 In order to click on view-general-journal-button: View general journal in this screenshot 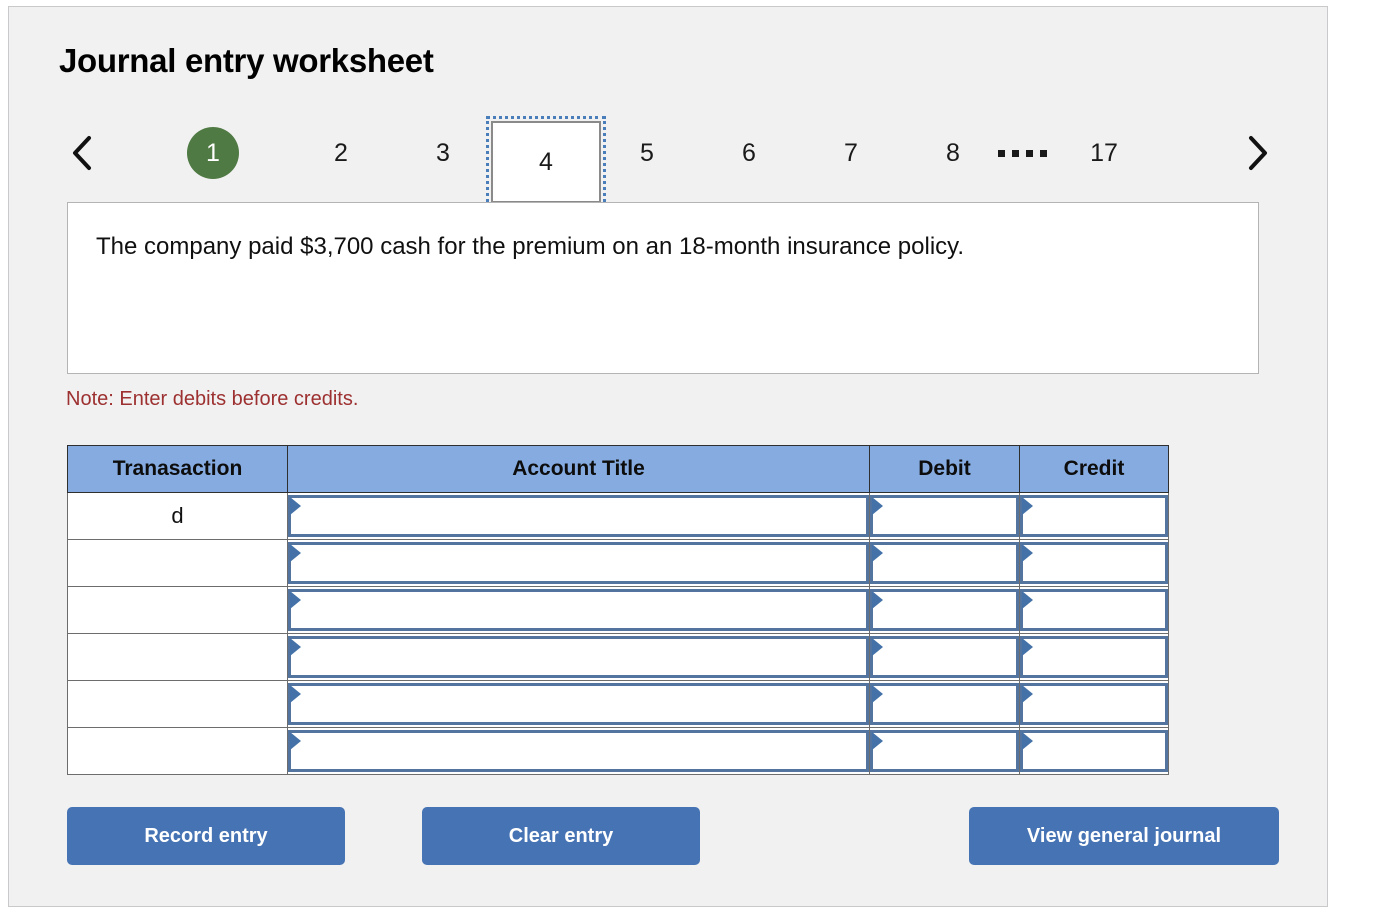, I will do `click(1124, 836)`.